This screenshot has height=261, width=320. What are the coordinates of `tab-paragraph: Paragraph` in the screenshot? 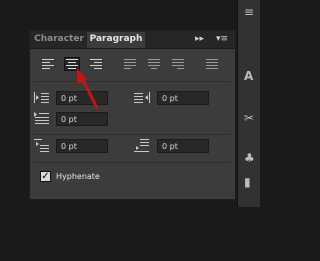 It's located at (116, 40).